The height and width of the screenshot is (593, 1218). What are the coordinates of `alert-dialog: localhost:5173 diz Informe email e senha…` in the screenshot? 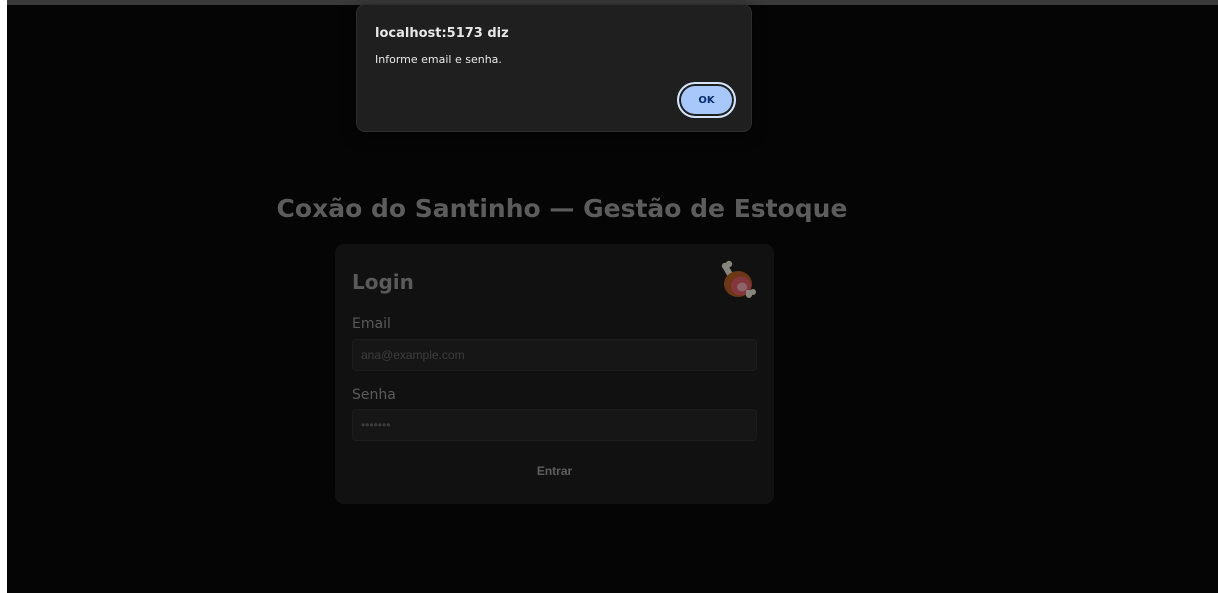 It's located at (554, 68).